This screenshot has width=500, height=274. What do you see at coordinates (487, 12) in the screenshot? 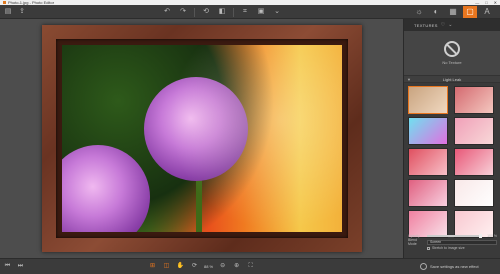
I see `text-icon: A` at bounding box center [487, 12].